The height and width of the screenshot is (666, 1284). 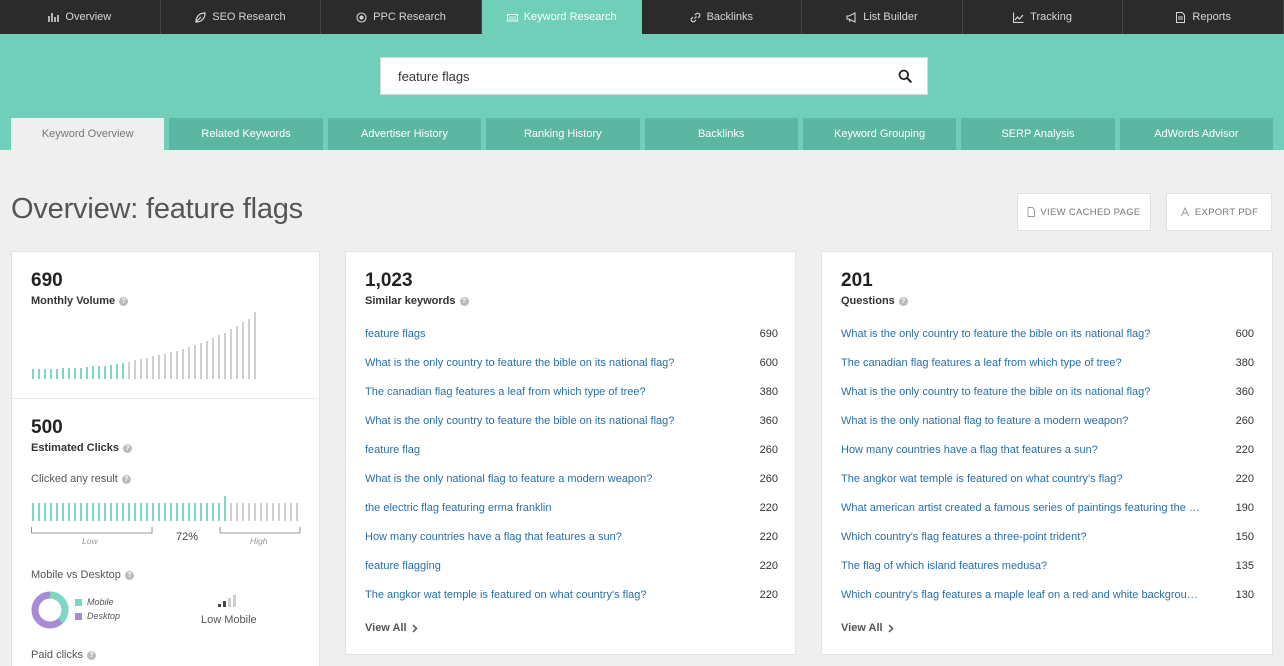 I want to click on document-icon, so click(x=1031, y=212).